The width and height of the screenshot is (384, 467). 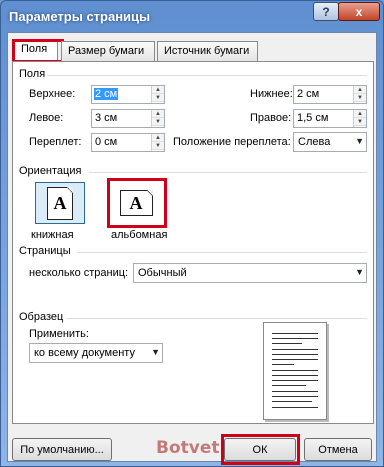 I want to click on apply-to-label: Применить:, so click(x=59, y=334).